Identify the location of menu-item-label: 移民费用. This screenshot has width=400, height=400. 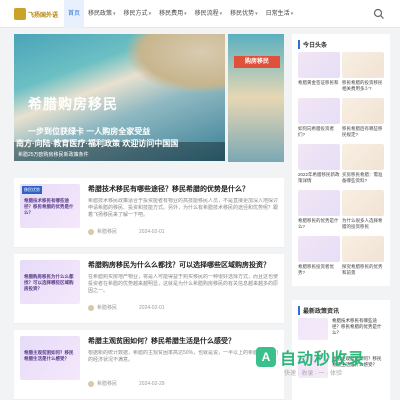
(171, 14).